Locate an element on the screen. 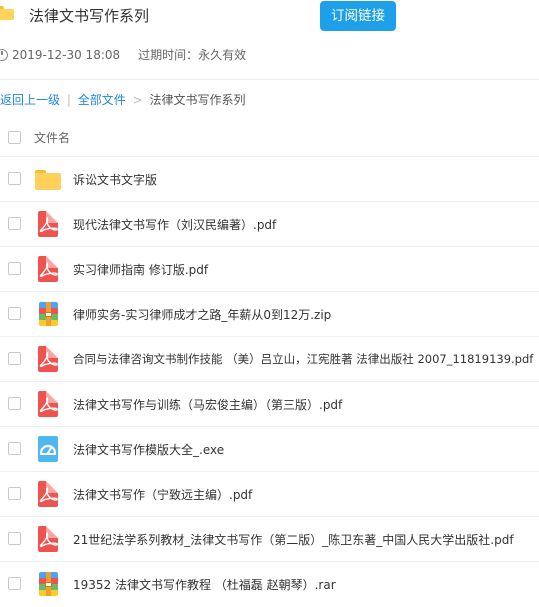 The height and width of the screenshot is (607, 539). share-date: 2019-12-30 18:08 is located at coordinates (66, 55).